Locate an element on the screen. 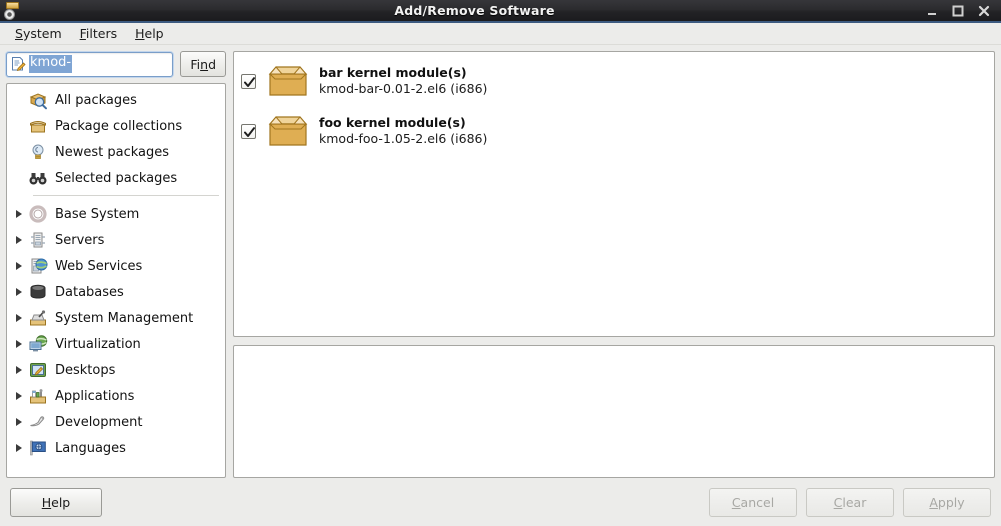 The image size is (1001, 526). sidebar-item-newest-packages: Newest packages is located at coordinates (116, 152).